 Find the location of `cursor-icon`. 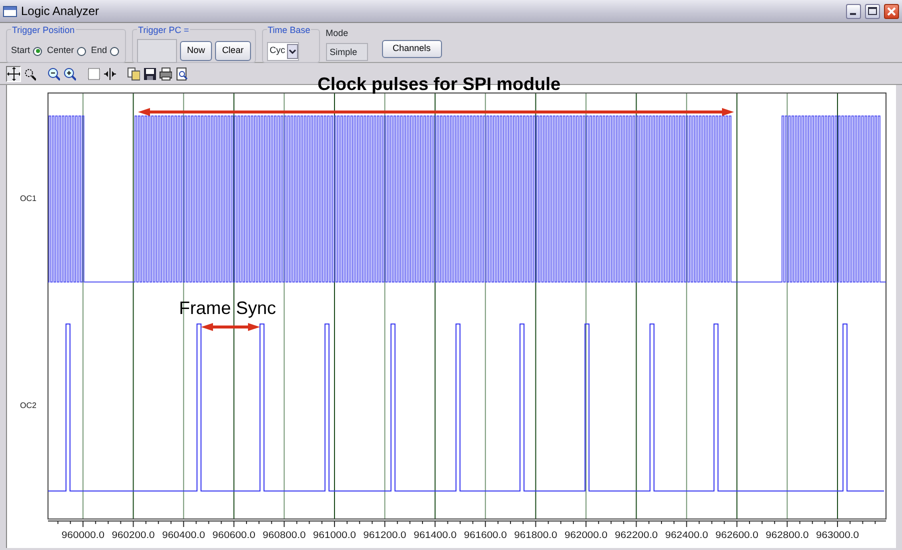

cursor-icon is located at coordinates (109, 74).